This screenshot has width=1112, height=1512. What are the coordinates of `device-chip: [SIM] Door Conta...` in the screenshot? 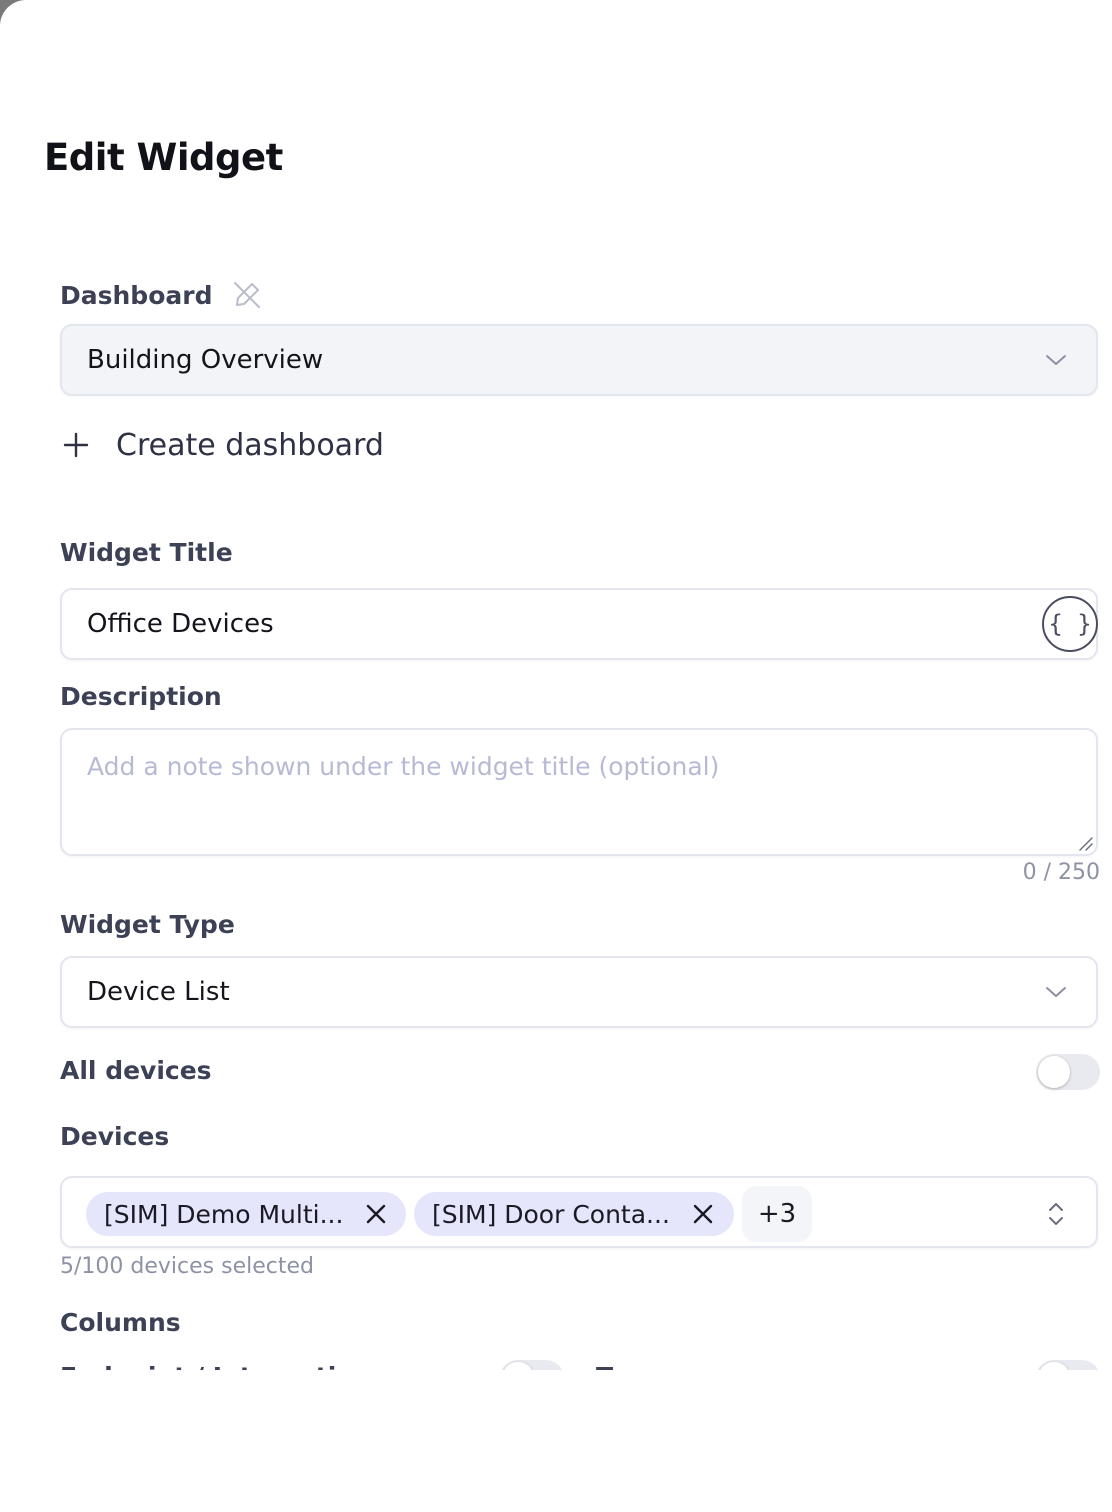 It's located at (574, 1214).